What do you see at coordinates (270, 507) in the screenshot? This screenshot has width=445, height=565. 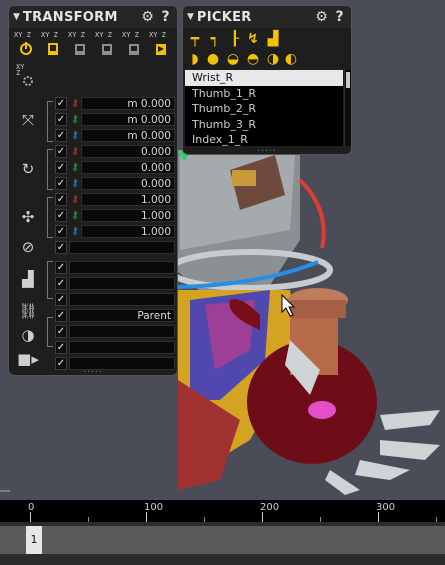 I see `tick-label: 200` at bounding box center [270, 507].